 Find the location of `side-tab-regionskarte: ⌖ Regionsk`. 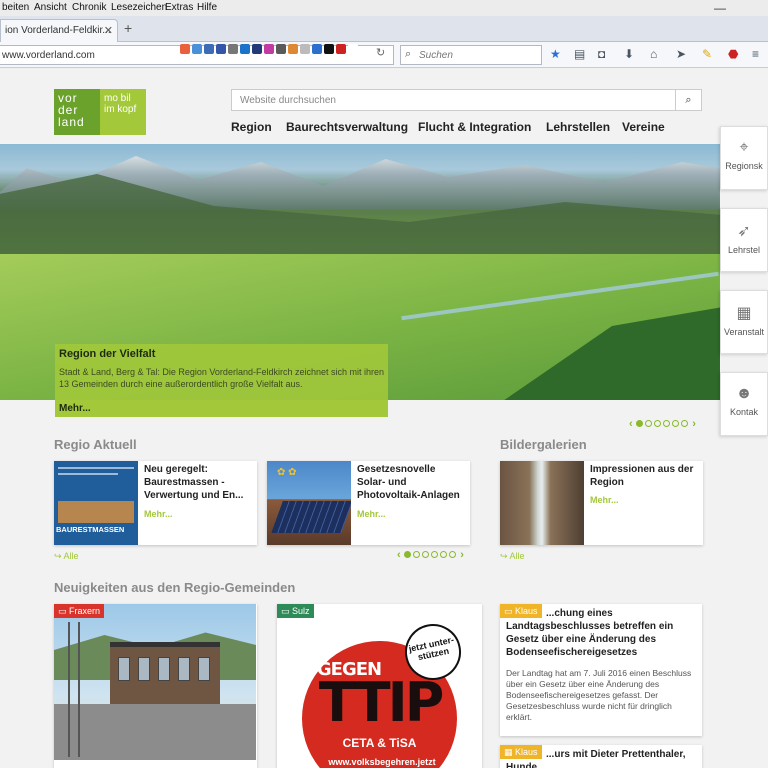

side-tab-regionskarte: ⌖ Regionsk is located at coordinates (744, 158).